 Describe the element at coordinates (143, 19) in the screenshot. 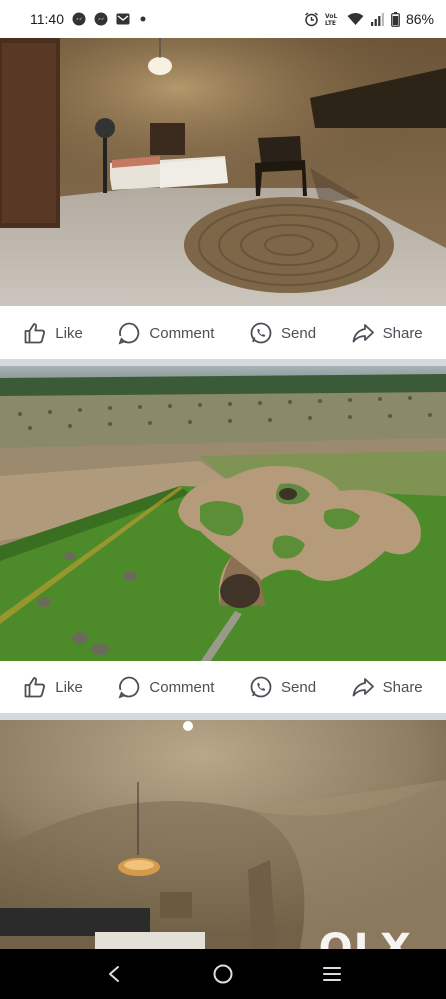

I see `dot-icon` at that location.